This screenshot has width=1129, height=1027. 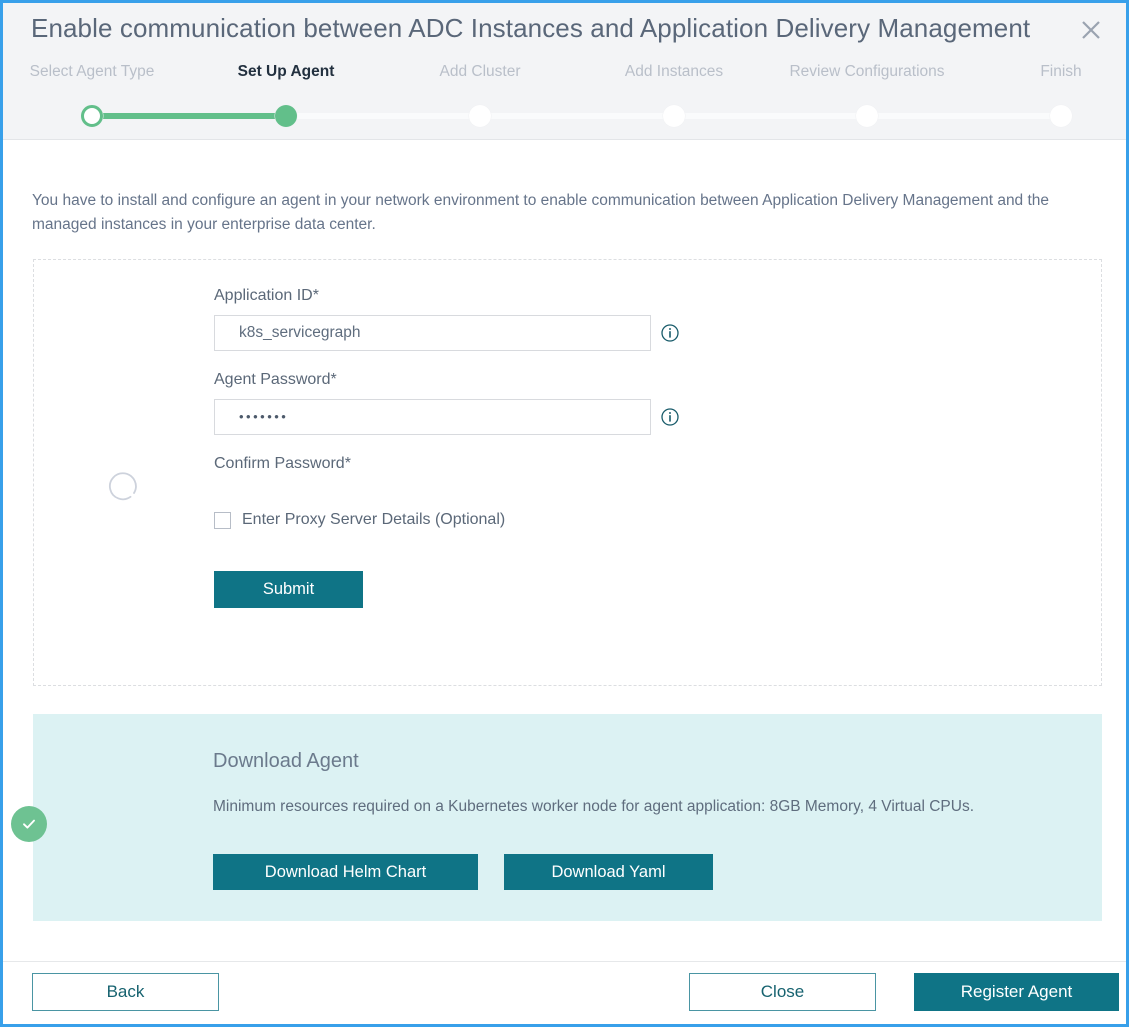 I want to click on step-label-set-up-agent: Set Up Agent, so click(x=286, y=72).